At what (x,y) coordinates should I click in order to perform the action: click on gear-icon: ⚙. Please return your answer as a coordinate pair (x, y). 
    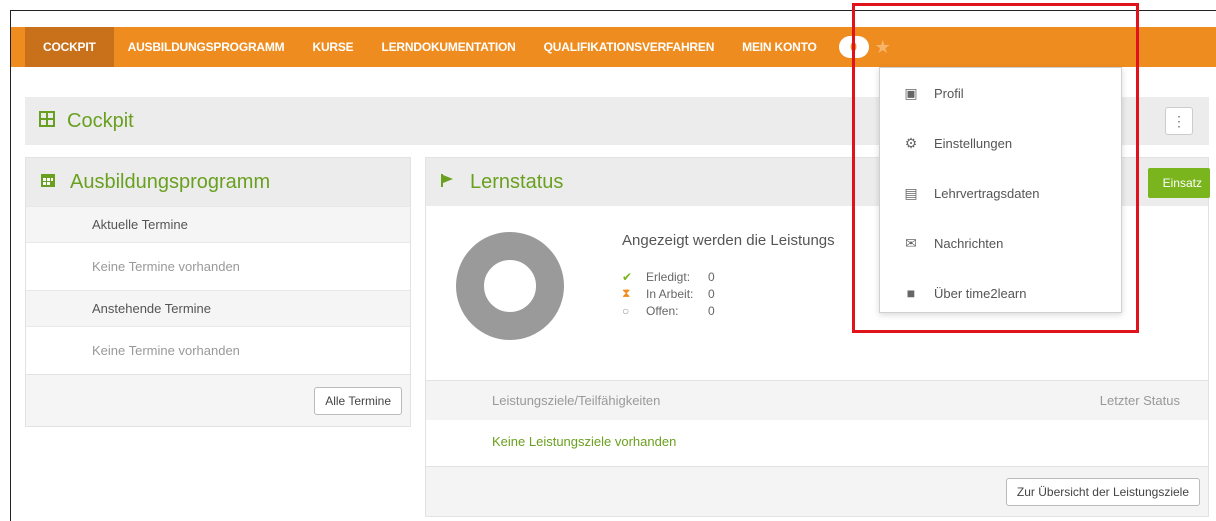
    Looking at the image, I should click on (911, 142).